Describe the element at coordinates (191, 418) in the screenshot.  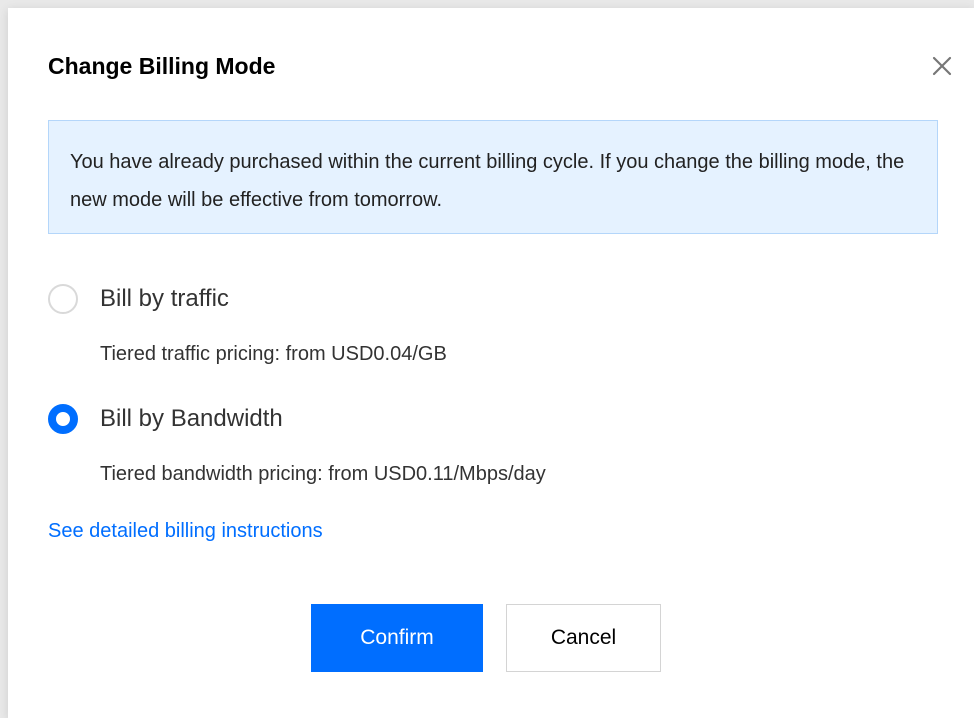
I see `option-label: Bill by Bandwidth` at that location.